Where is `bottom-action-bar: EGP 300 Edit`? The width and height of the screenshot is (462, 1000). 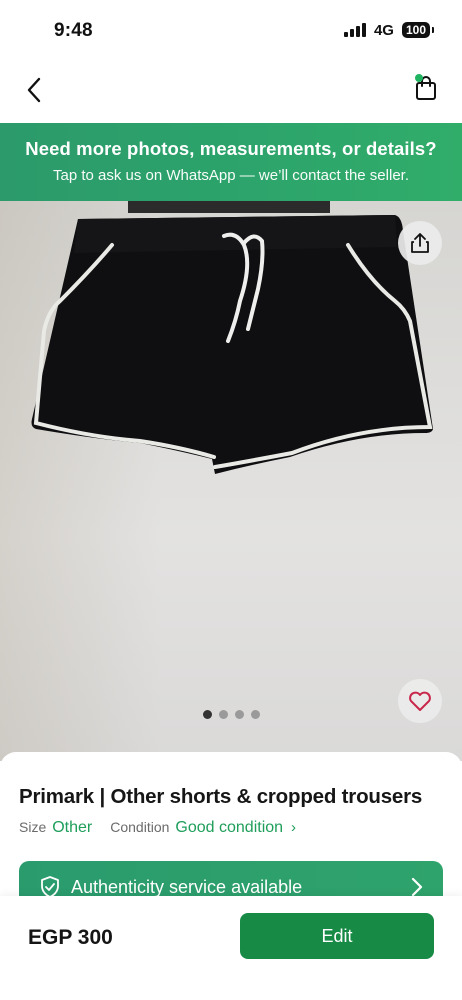 bottom-action-bar: EGP 300 Edit is located at coordinates (231, 948).